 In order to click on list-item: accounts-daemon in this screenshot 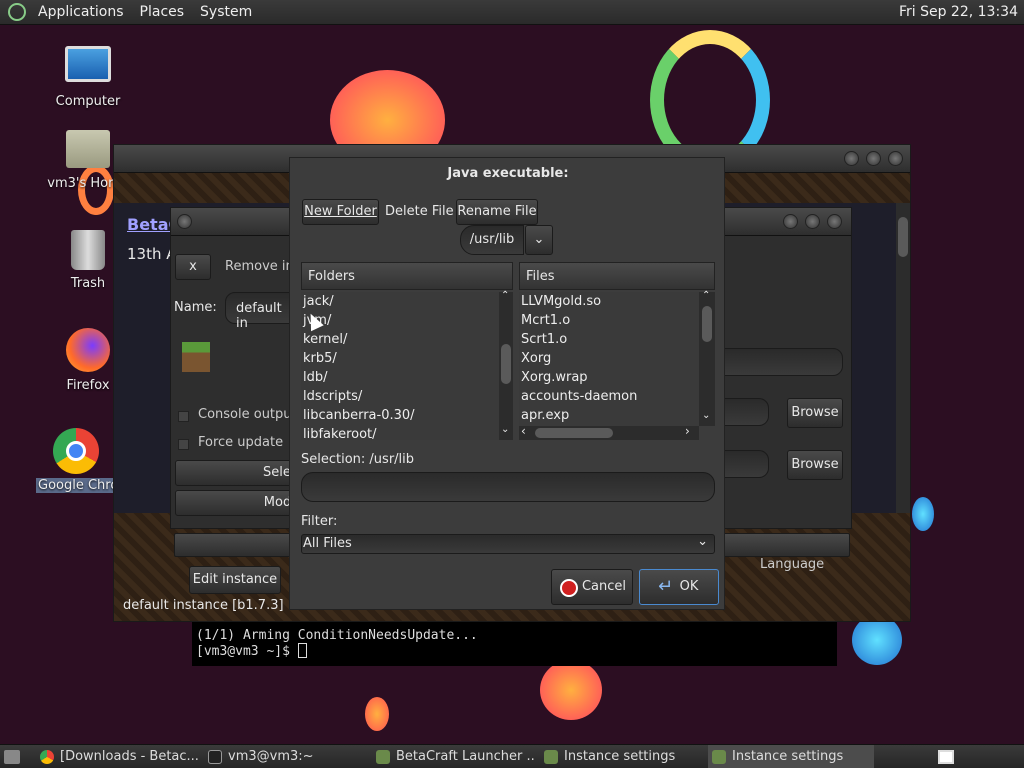, I will do `click(609, 396)`.